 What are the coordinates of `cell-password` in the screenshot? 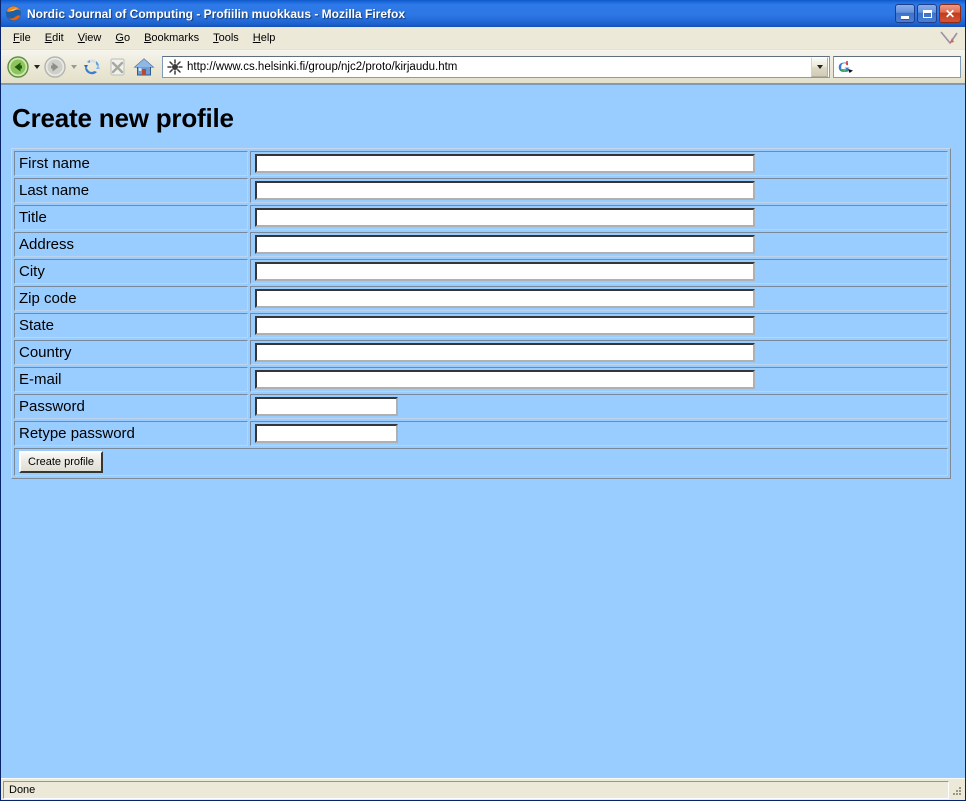 It's located at (598, 406).